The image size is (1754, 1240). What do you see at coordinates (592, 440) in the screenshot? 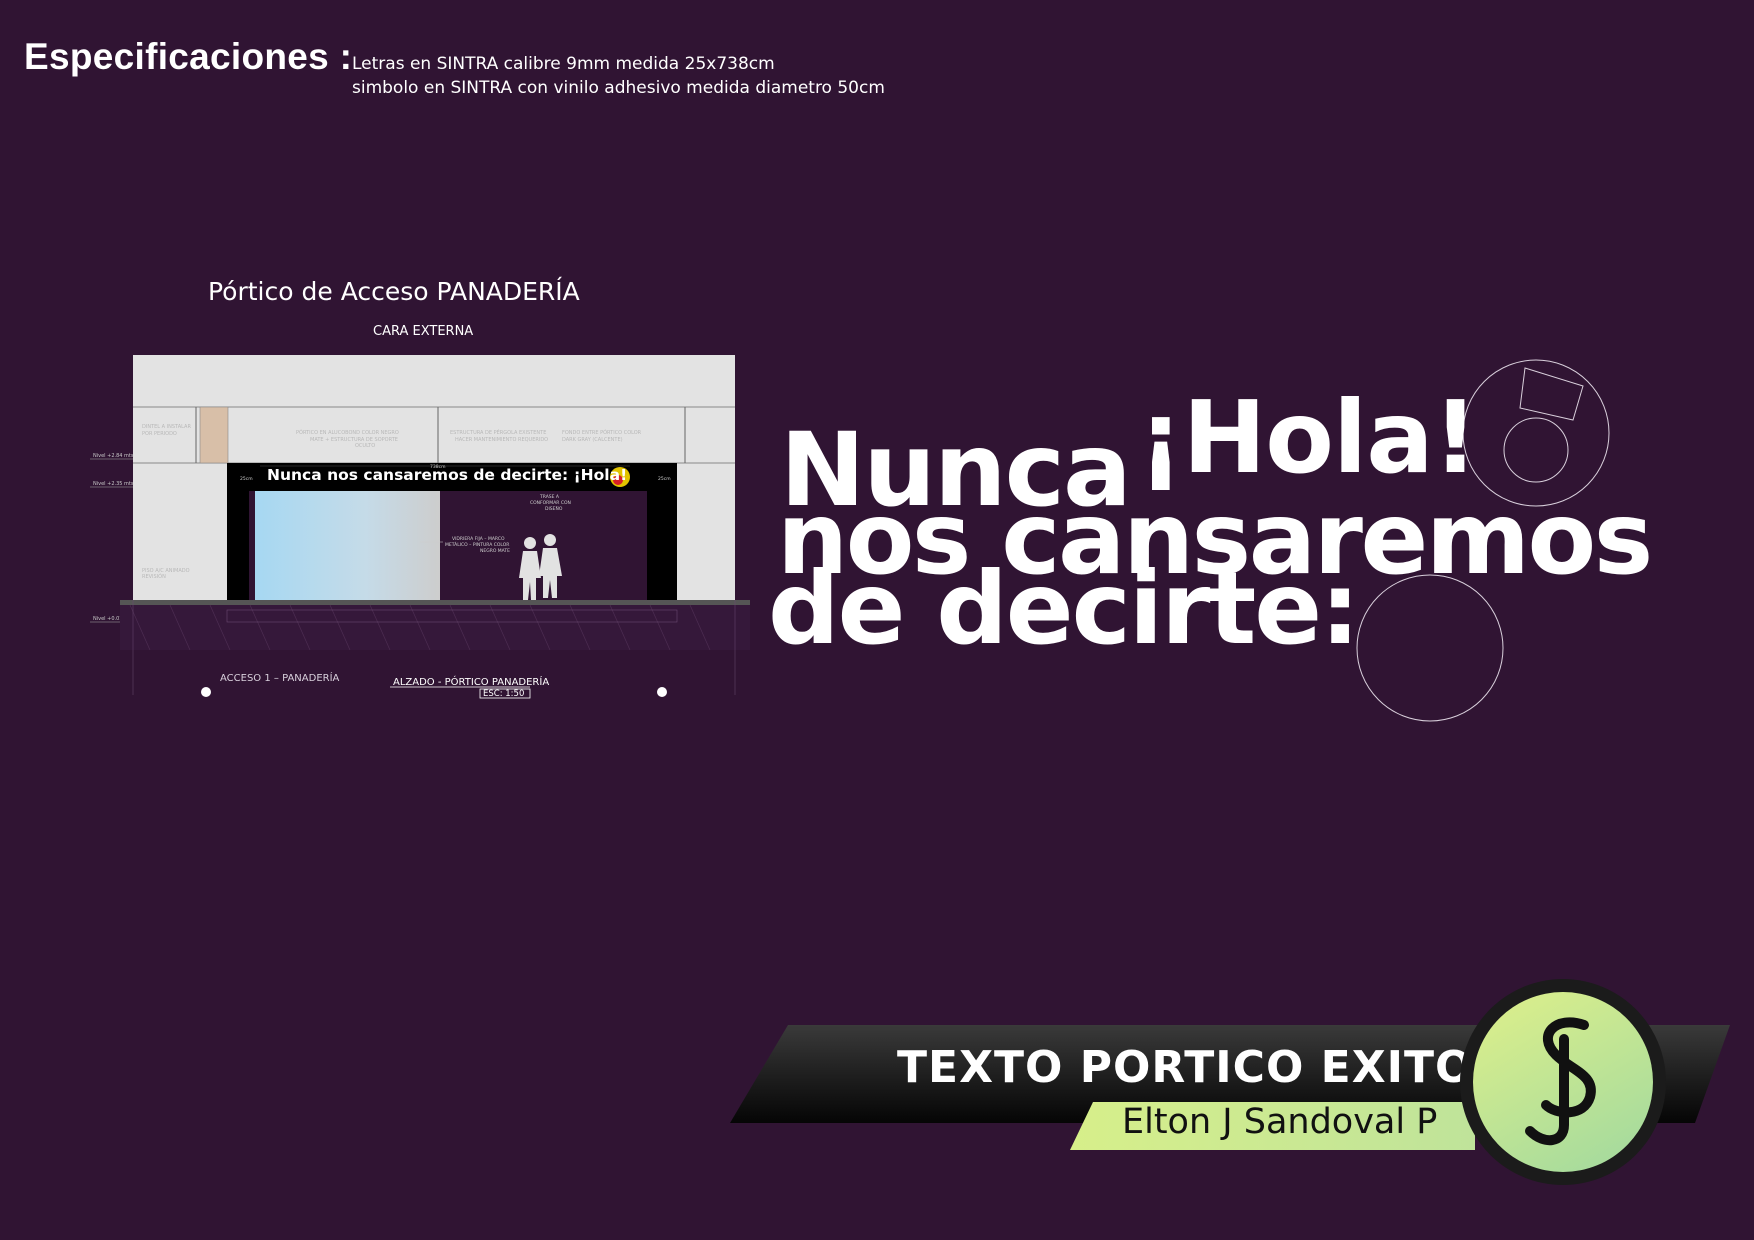
I see `svg-text: DARK GRAY (CALCENTE)` at bounding box center [592, 440].